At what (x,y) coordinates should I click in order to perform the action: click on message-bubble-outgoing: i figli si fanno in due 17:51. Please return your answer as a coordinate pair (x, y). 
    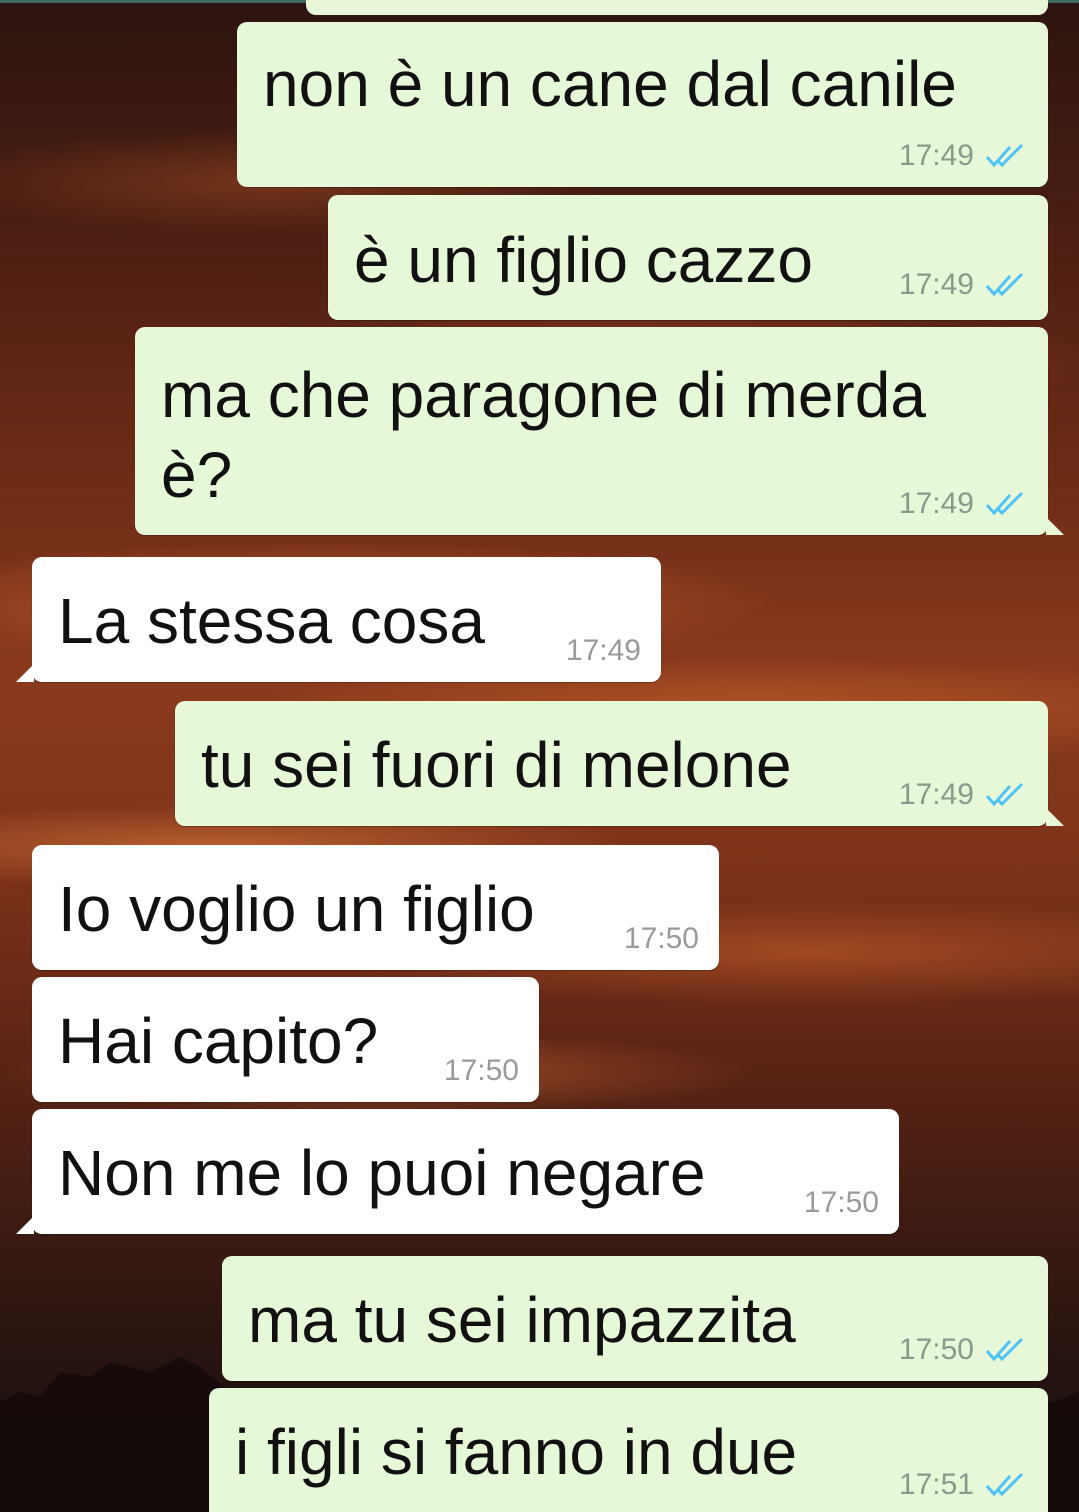
    Looking at the image, I should click on (628, 1450).